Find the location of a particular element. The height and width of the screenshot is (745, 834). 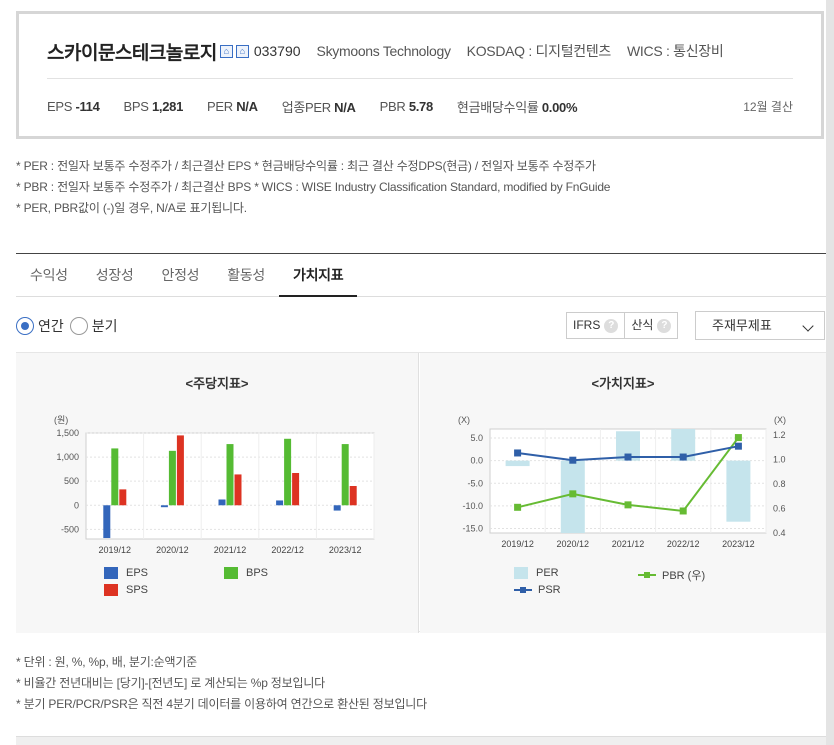

radio-quarter is located at coordinates (78, 326).